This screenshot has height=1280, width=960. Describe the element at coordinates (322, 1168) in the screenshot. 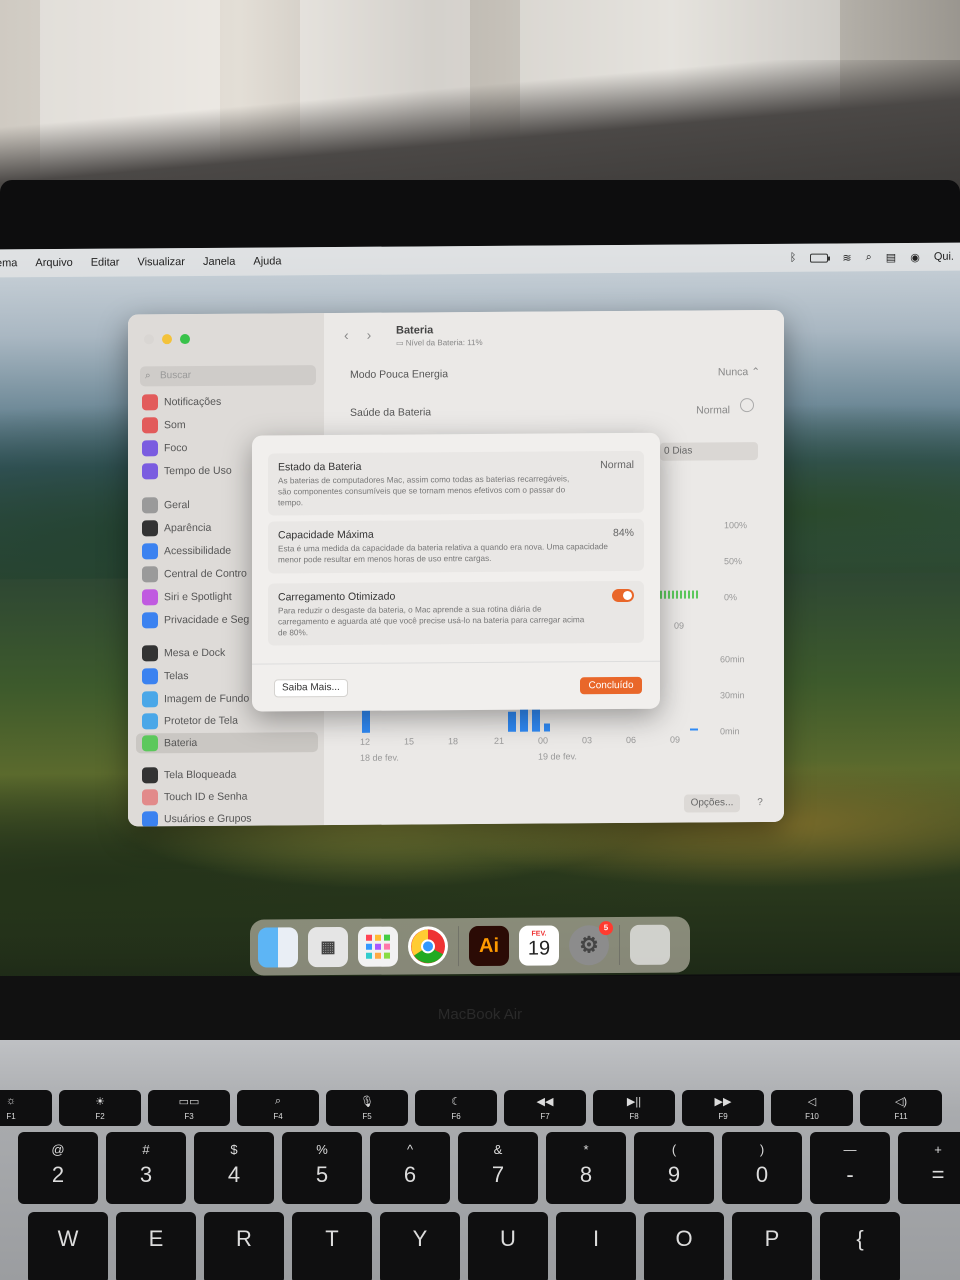

I see `number-key: % 5` at that location.